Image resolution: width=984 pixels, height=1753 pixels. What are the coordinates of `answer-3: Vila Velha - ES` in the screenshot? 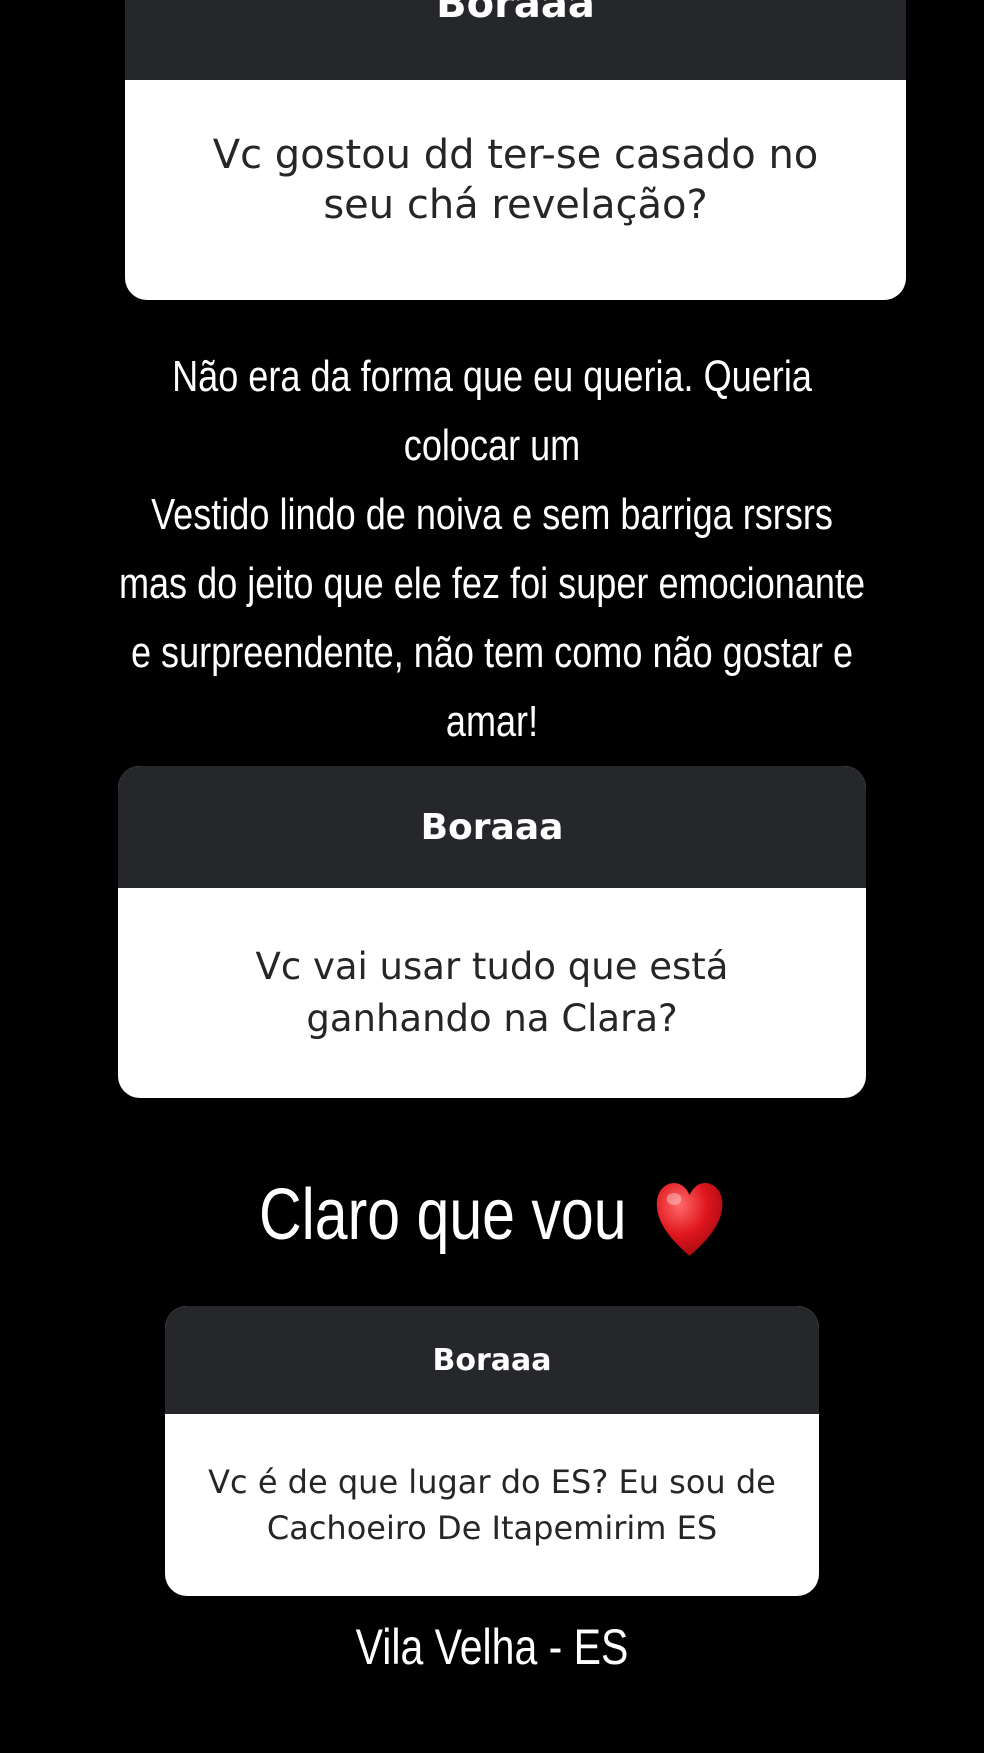 It's located at (492, 1647).